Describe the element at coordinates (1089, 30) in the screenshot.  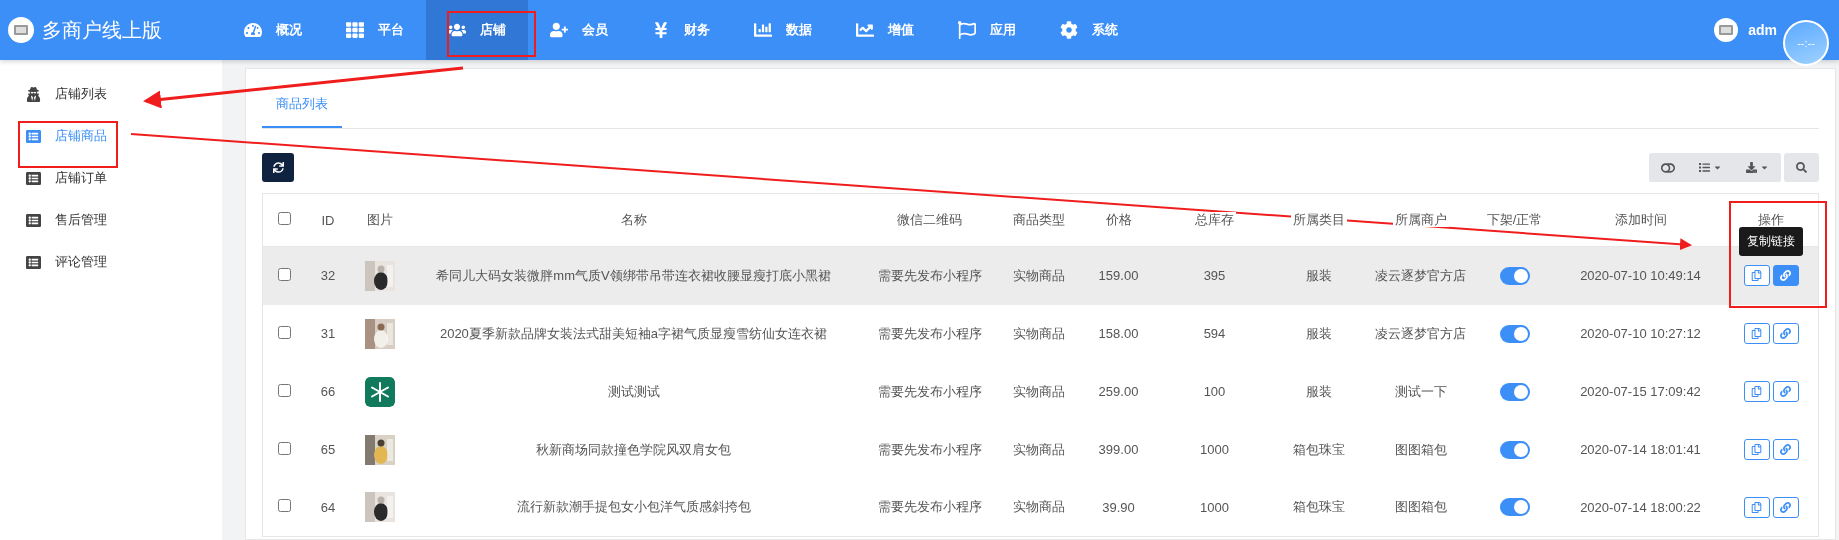
I see `nav-tab: 系统` at that location.